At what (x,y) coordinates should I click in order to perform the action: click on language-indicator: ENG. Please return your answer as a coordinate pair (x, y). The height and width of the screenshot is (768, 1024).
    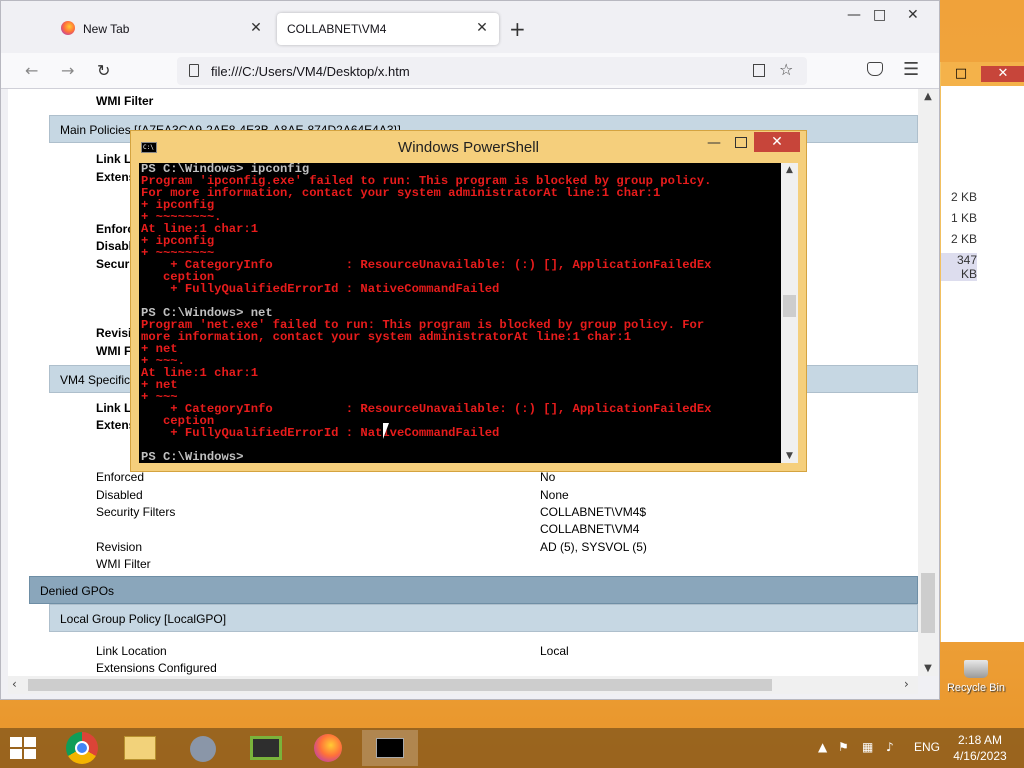
    Looking at the image, I should click on (927, 747).